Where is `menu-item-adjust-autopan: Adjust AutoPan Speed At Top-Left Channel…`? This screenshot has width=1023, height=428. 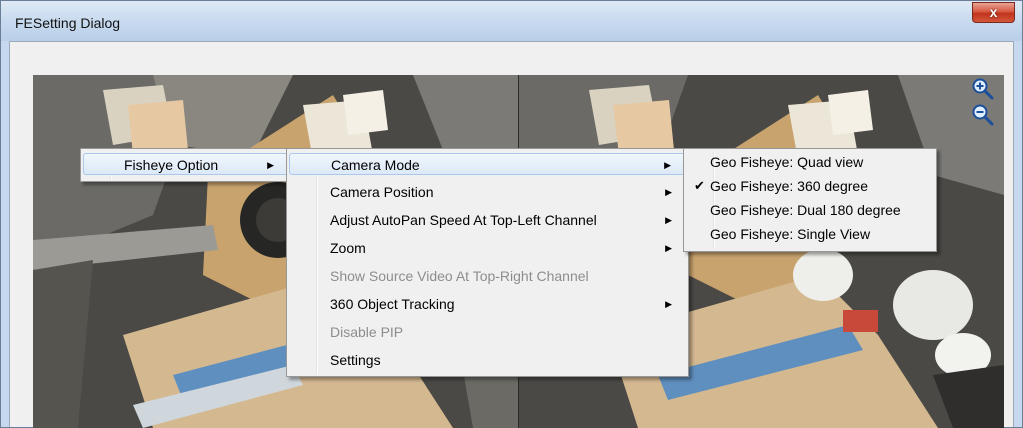
menu-item-adjust-autopan: Adjust AutoPan Speed At Top-Left Channel… is located at coordinates (487, 220).